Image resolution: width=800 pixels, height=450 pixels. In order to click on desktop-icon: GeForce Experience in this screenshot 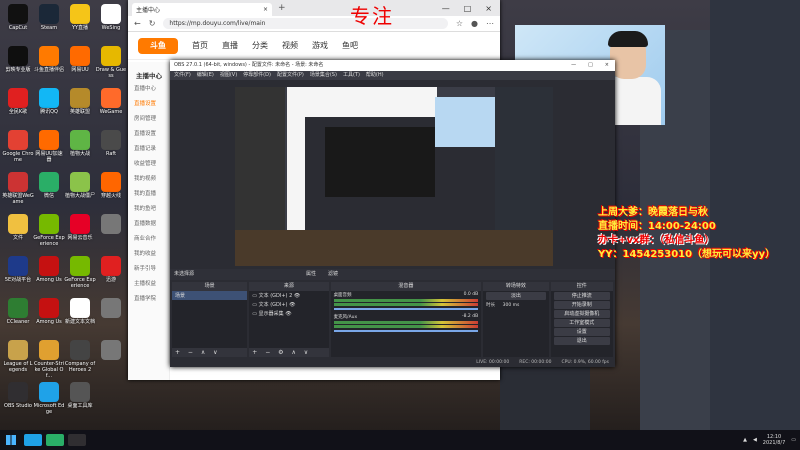, I will do `click(80, 272)`.